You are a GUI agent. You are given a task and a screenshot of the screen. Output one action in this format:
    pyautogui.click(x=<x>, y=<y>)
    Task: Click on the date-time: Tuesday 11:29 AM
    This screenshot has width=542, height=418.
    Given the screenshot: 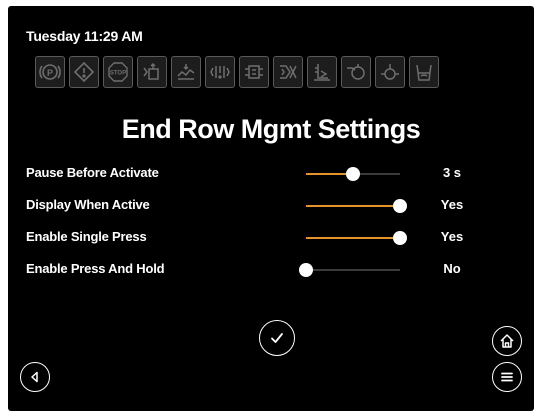 What is the action you would take?
    pyautogui.click(x=84, y=36)
    